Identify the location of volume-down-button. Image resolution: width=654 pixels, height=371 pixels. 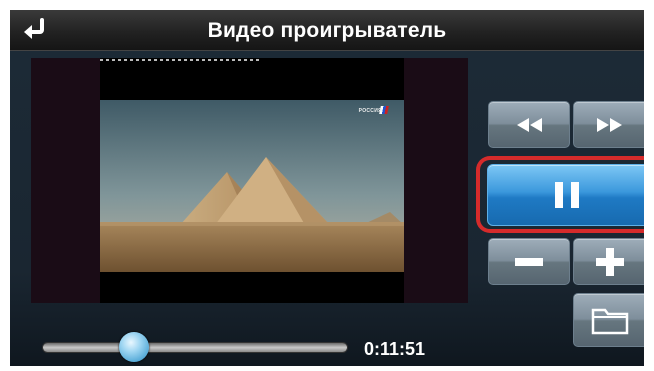
(529, 261).